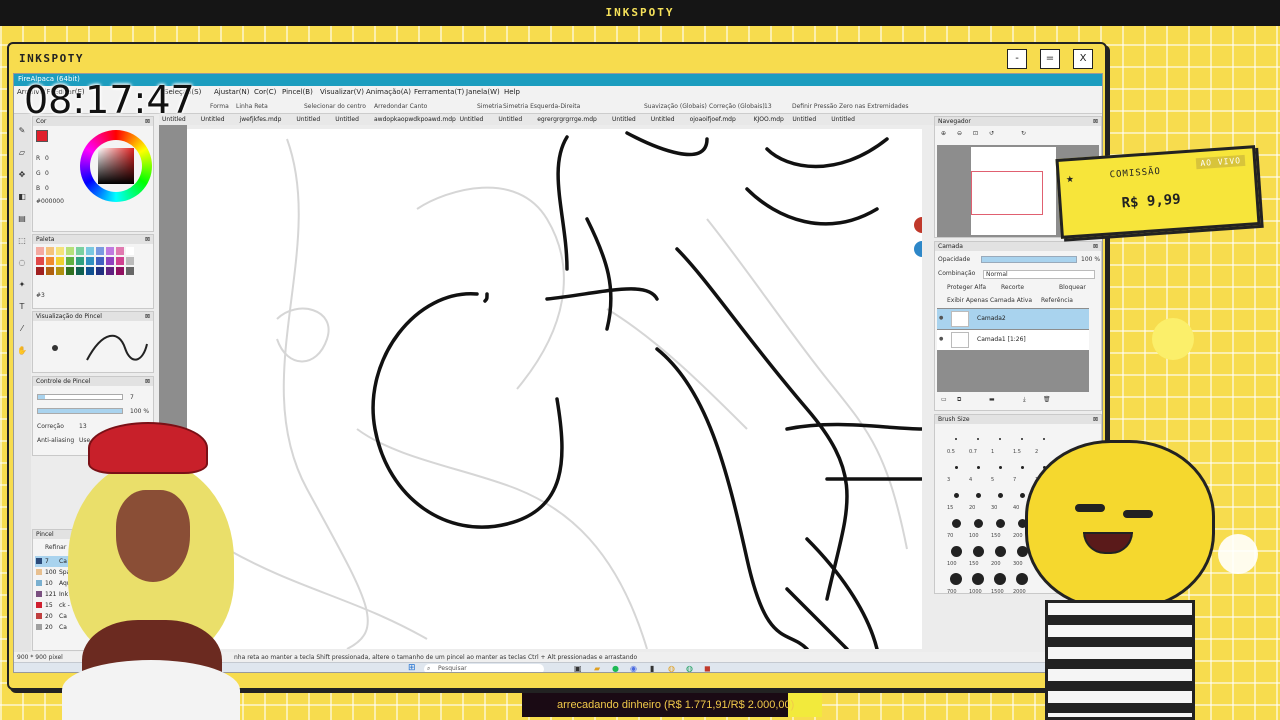 This screenshot has width=1280, height=720. I want to click on menu-color: Cor(C), so click(265, 92).